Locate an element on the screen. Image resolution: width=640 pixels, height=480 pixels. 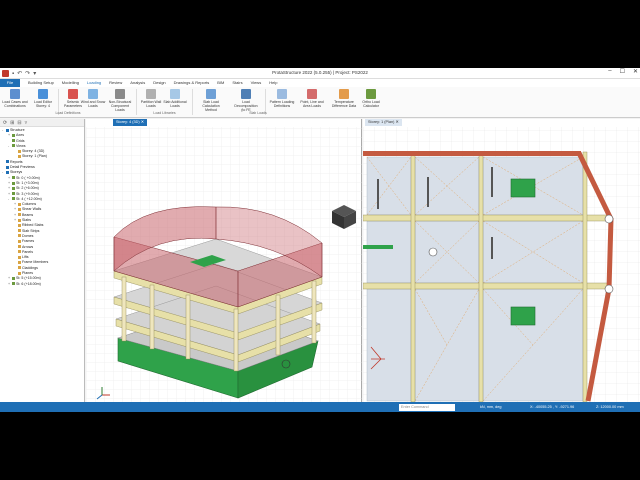
wind-snow-button: Wind and Snow Loads is located at coordinates (93, 99).